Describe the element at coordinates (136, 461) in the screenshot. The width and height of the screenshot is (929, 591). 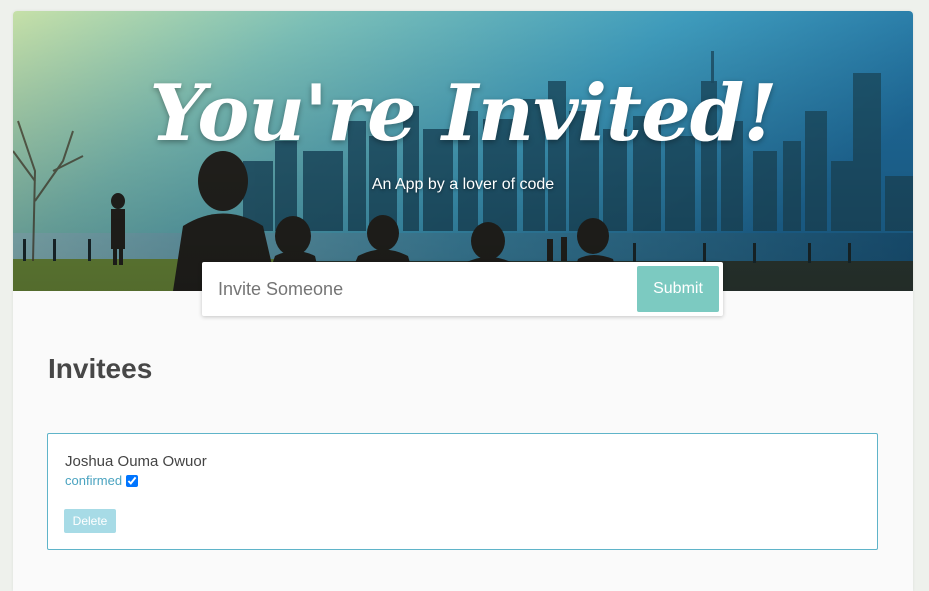
I see `invitee-name: Joshua Ouma Owuor` at that location.